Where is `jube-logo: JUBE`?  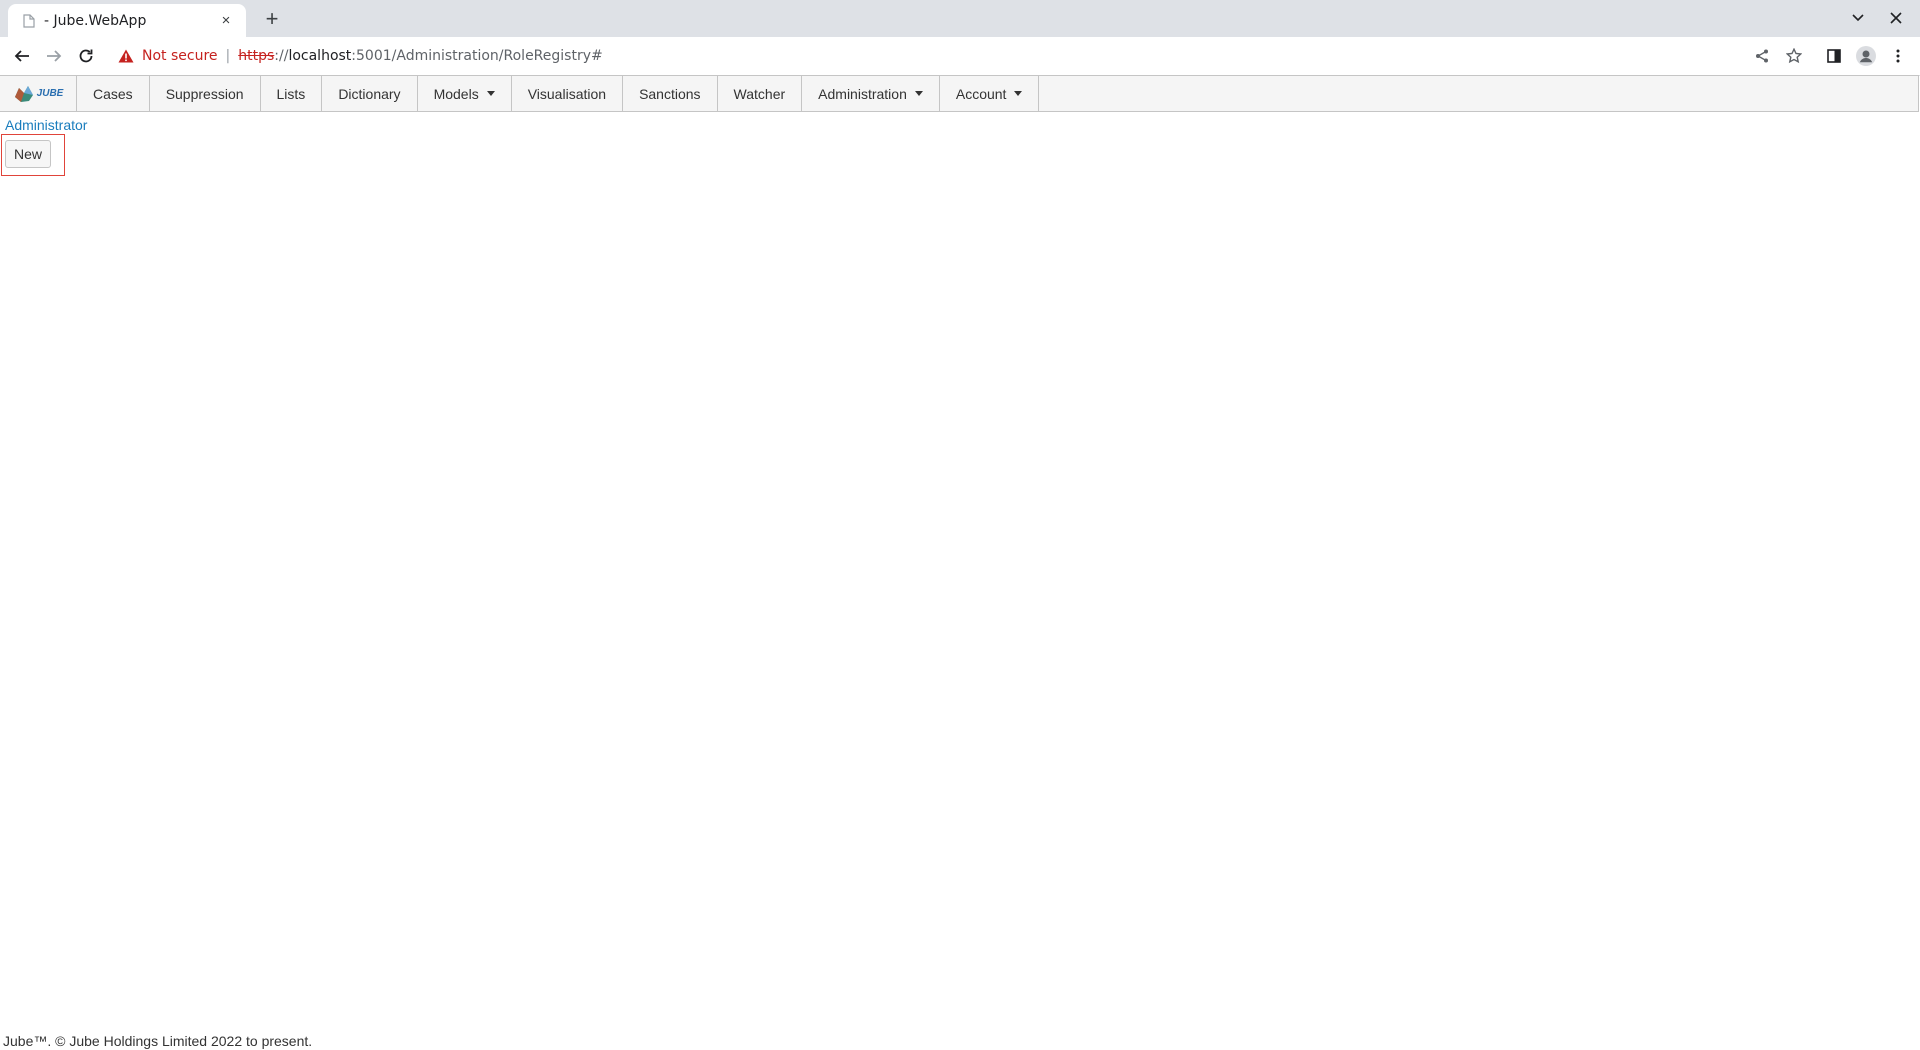
jube-logo: JUBE is located at coordinates (38, 93).